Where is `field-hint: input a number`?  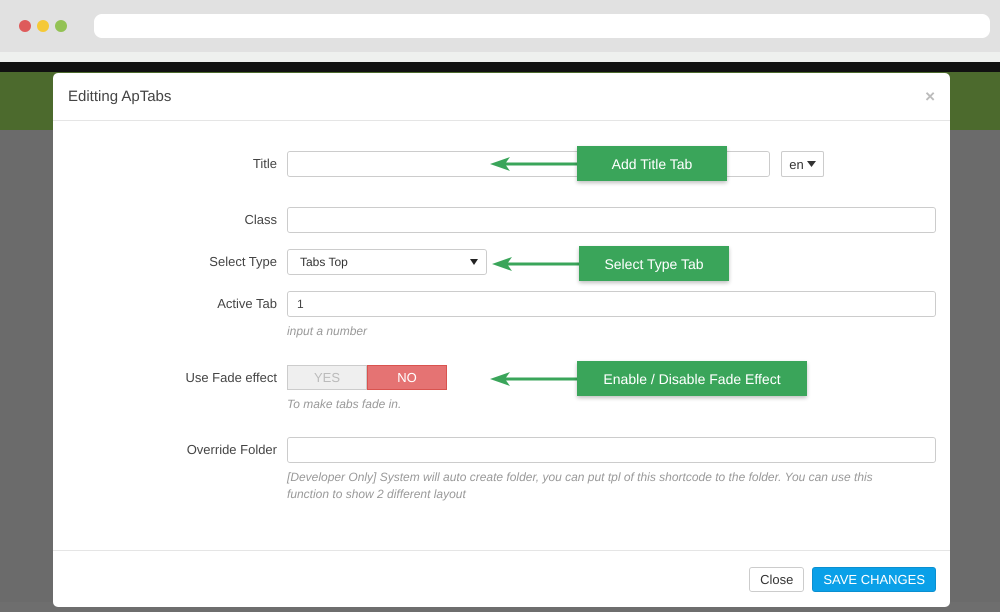 field-hint: input a number is located at coordinates (327, 331).